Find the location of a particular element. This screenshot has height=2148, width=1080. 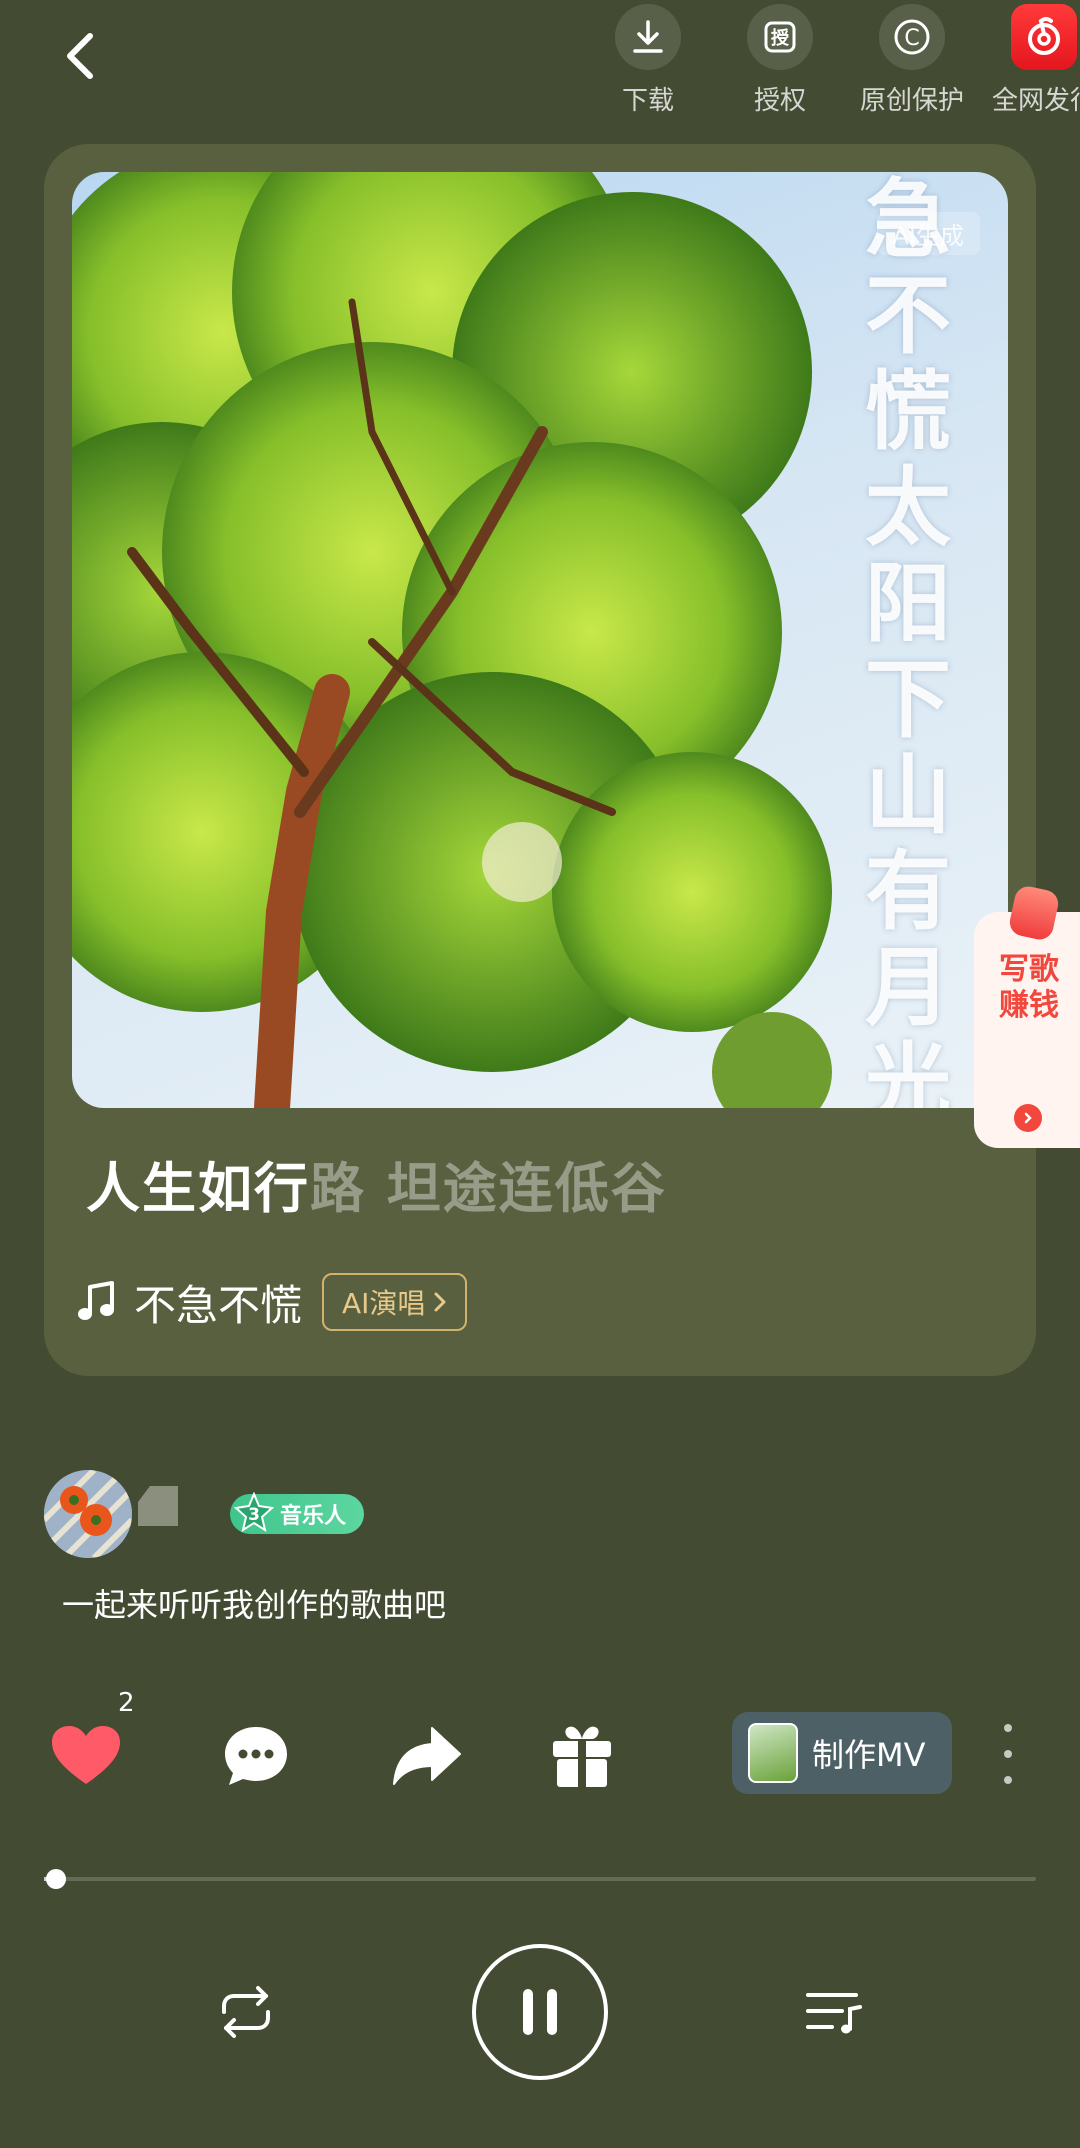

heart-icon is located at coordinates (86, 1755).